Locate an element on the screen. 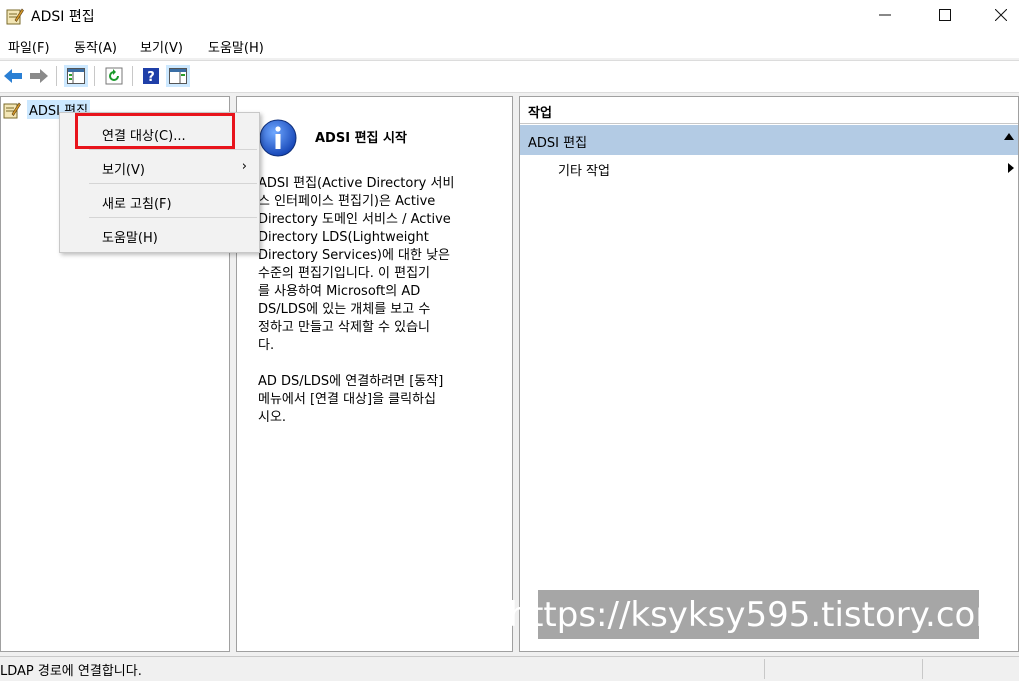  forward-button is located at coordinates (39, 76).